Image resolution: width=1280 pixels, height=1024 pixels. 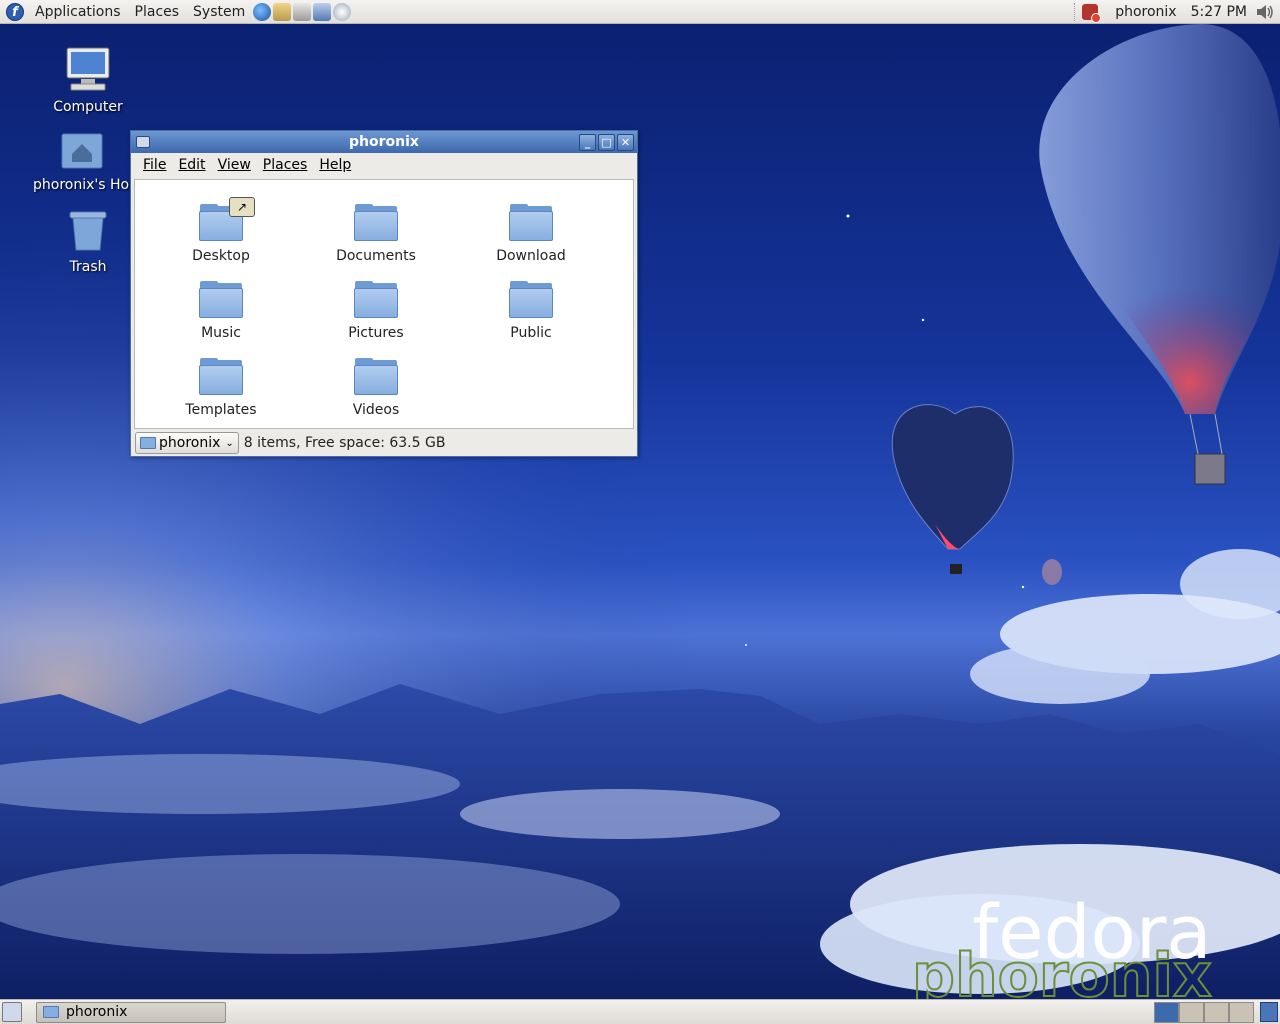 I want to click on folder-public: Public, so click(x=531, y=311).